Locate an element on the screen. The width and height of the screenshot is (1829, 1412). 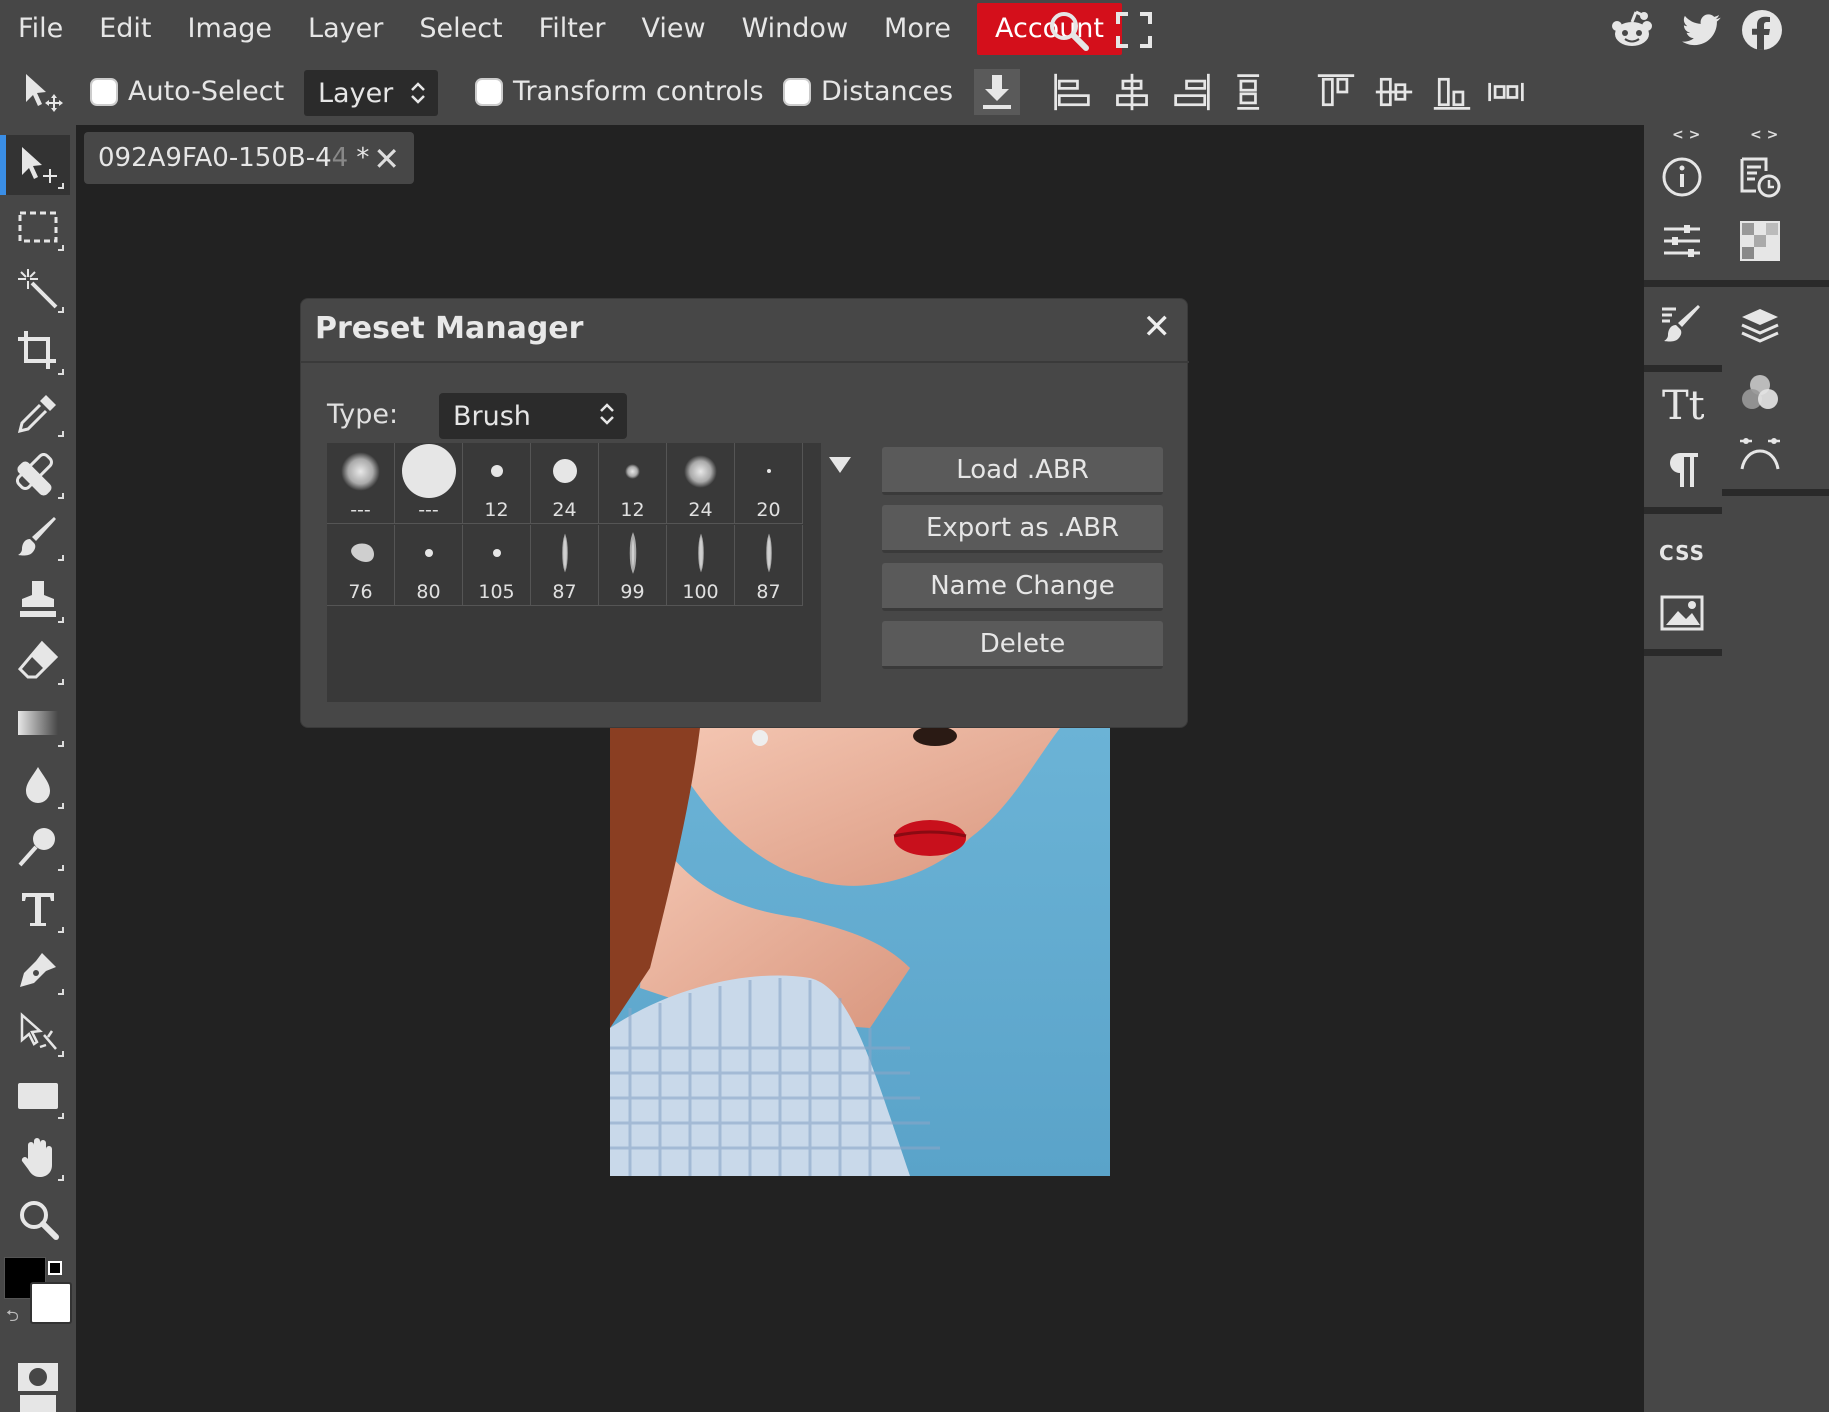
eraser-tool is located at coordinates (38, 661).